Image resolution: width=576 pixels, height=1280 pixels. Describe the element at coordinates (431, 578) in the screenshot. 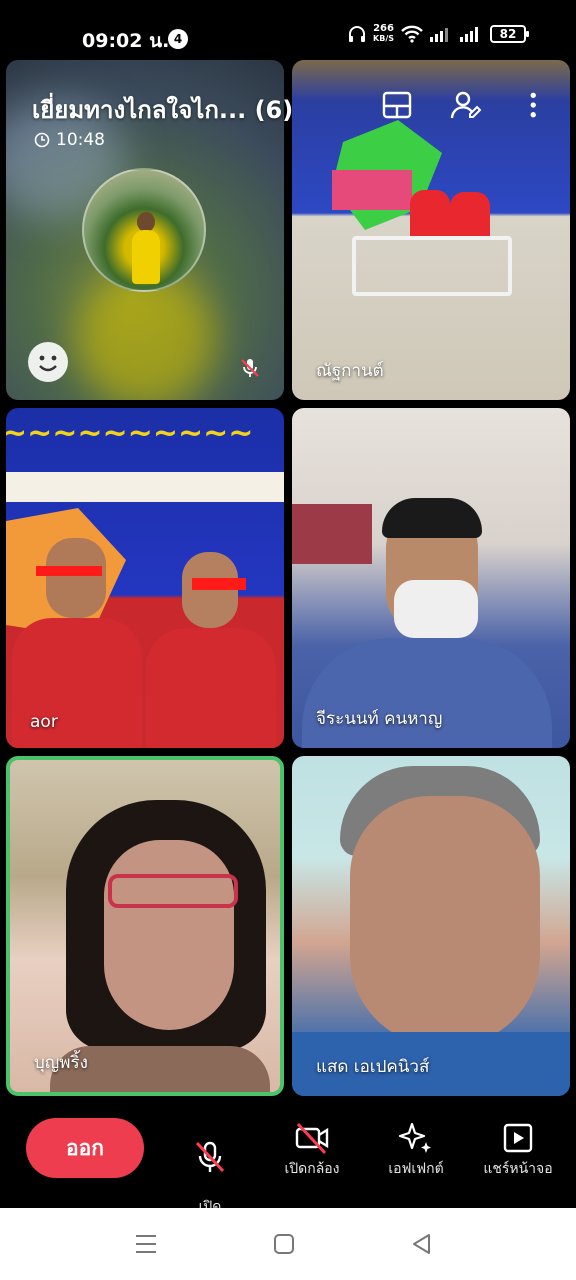

I see `participant-tile-4: จีระนนท์ คนหาญ` at that location.